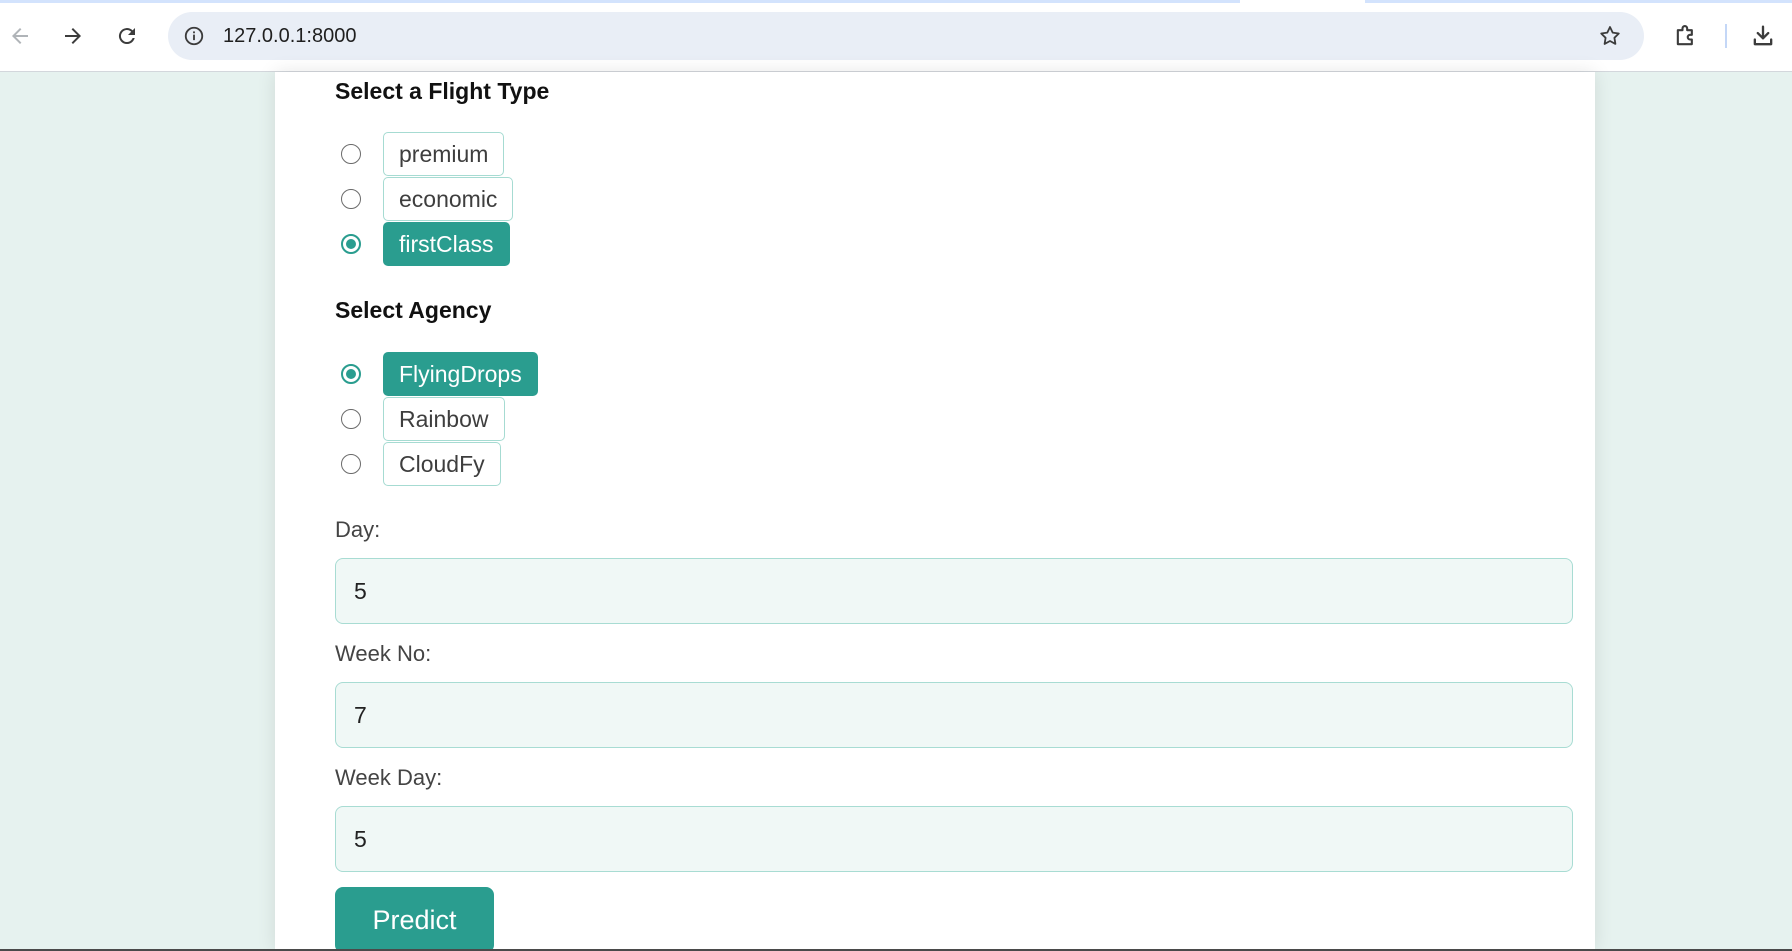 The image size is (1792, 951). I want to click on flight-type-option-firstclass: firstClass, so click(425, 244).